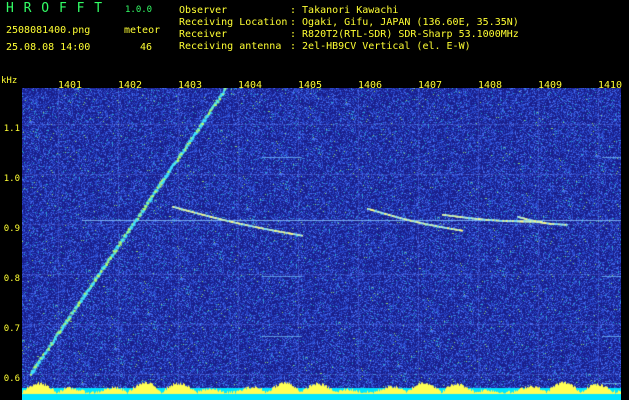  I want to click on location-label: Receiving Location, so click(233, 22).